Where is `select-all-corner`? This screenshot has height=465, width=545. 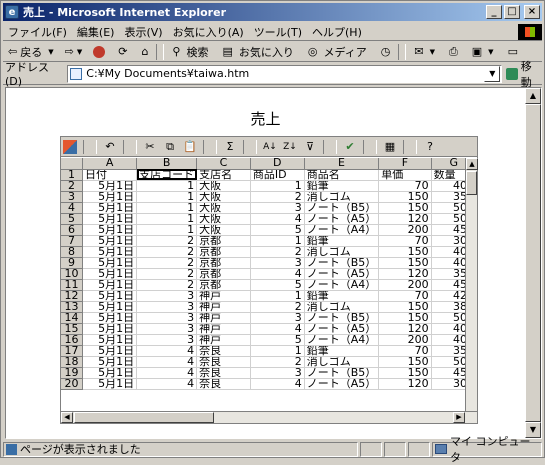
select-all-corner is located at coordinates (72, 164).